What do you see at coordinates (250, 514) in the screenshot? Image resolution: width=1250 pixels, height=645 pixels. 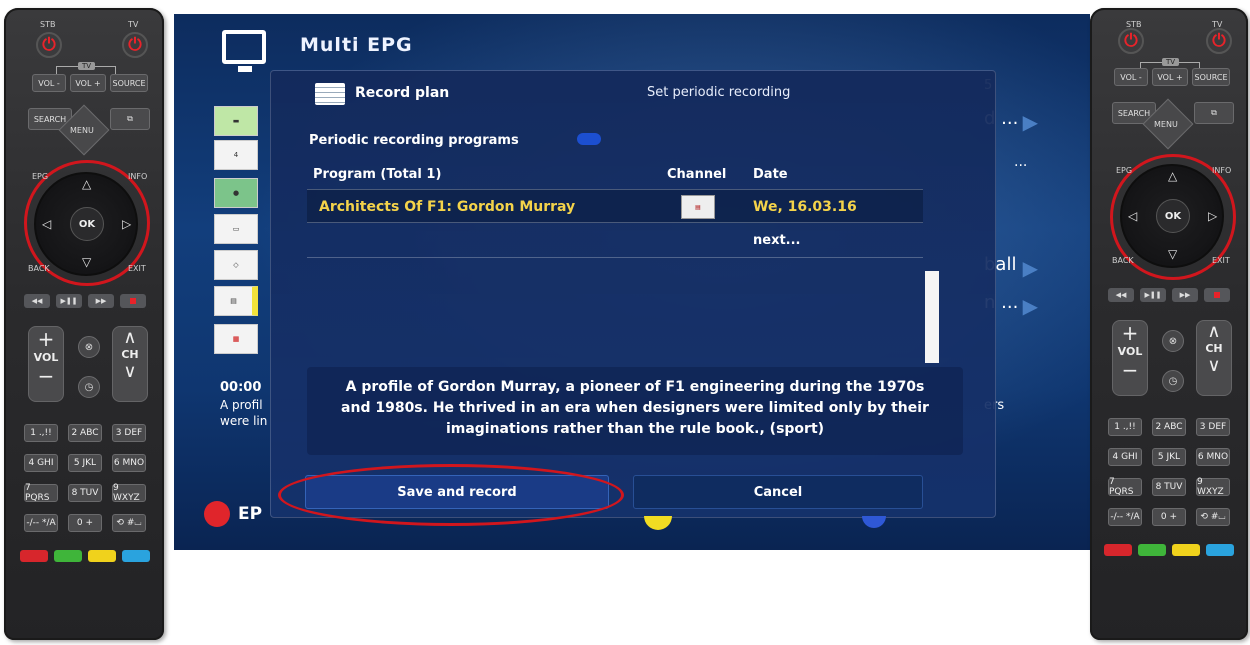 I see `footer-label: EP` at bounding box center [250, 514].